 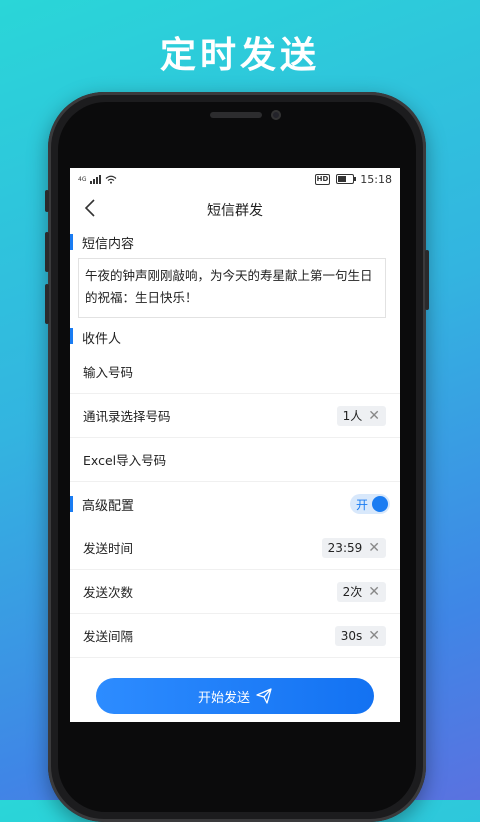 I want to click on send-time-label: 发送时间, so click(x=108, y=548).